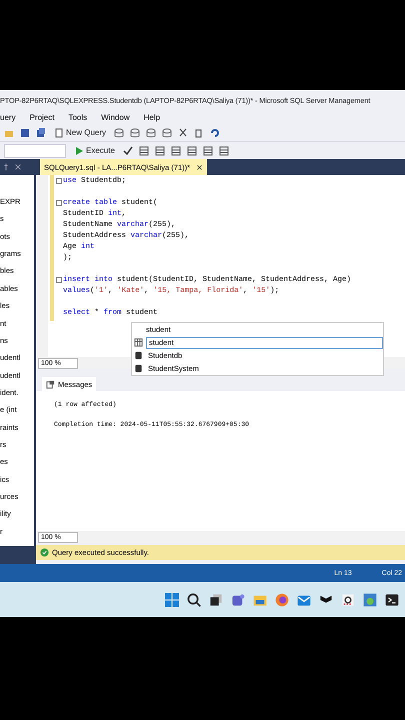  I want to click on document-icon, so click(59, 133).